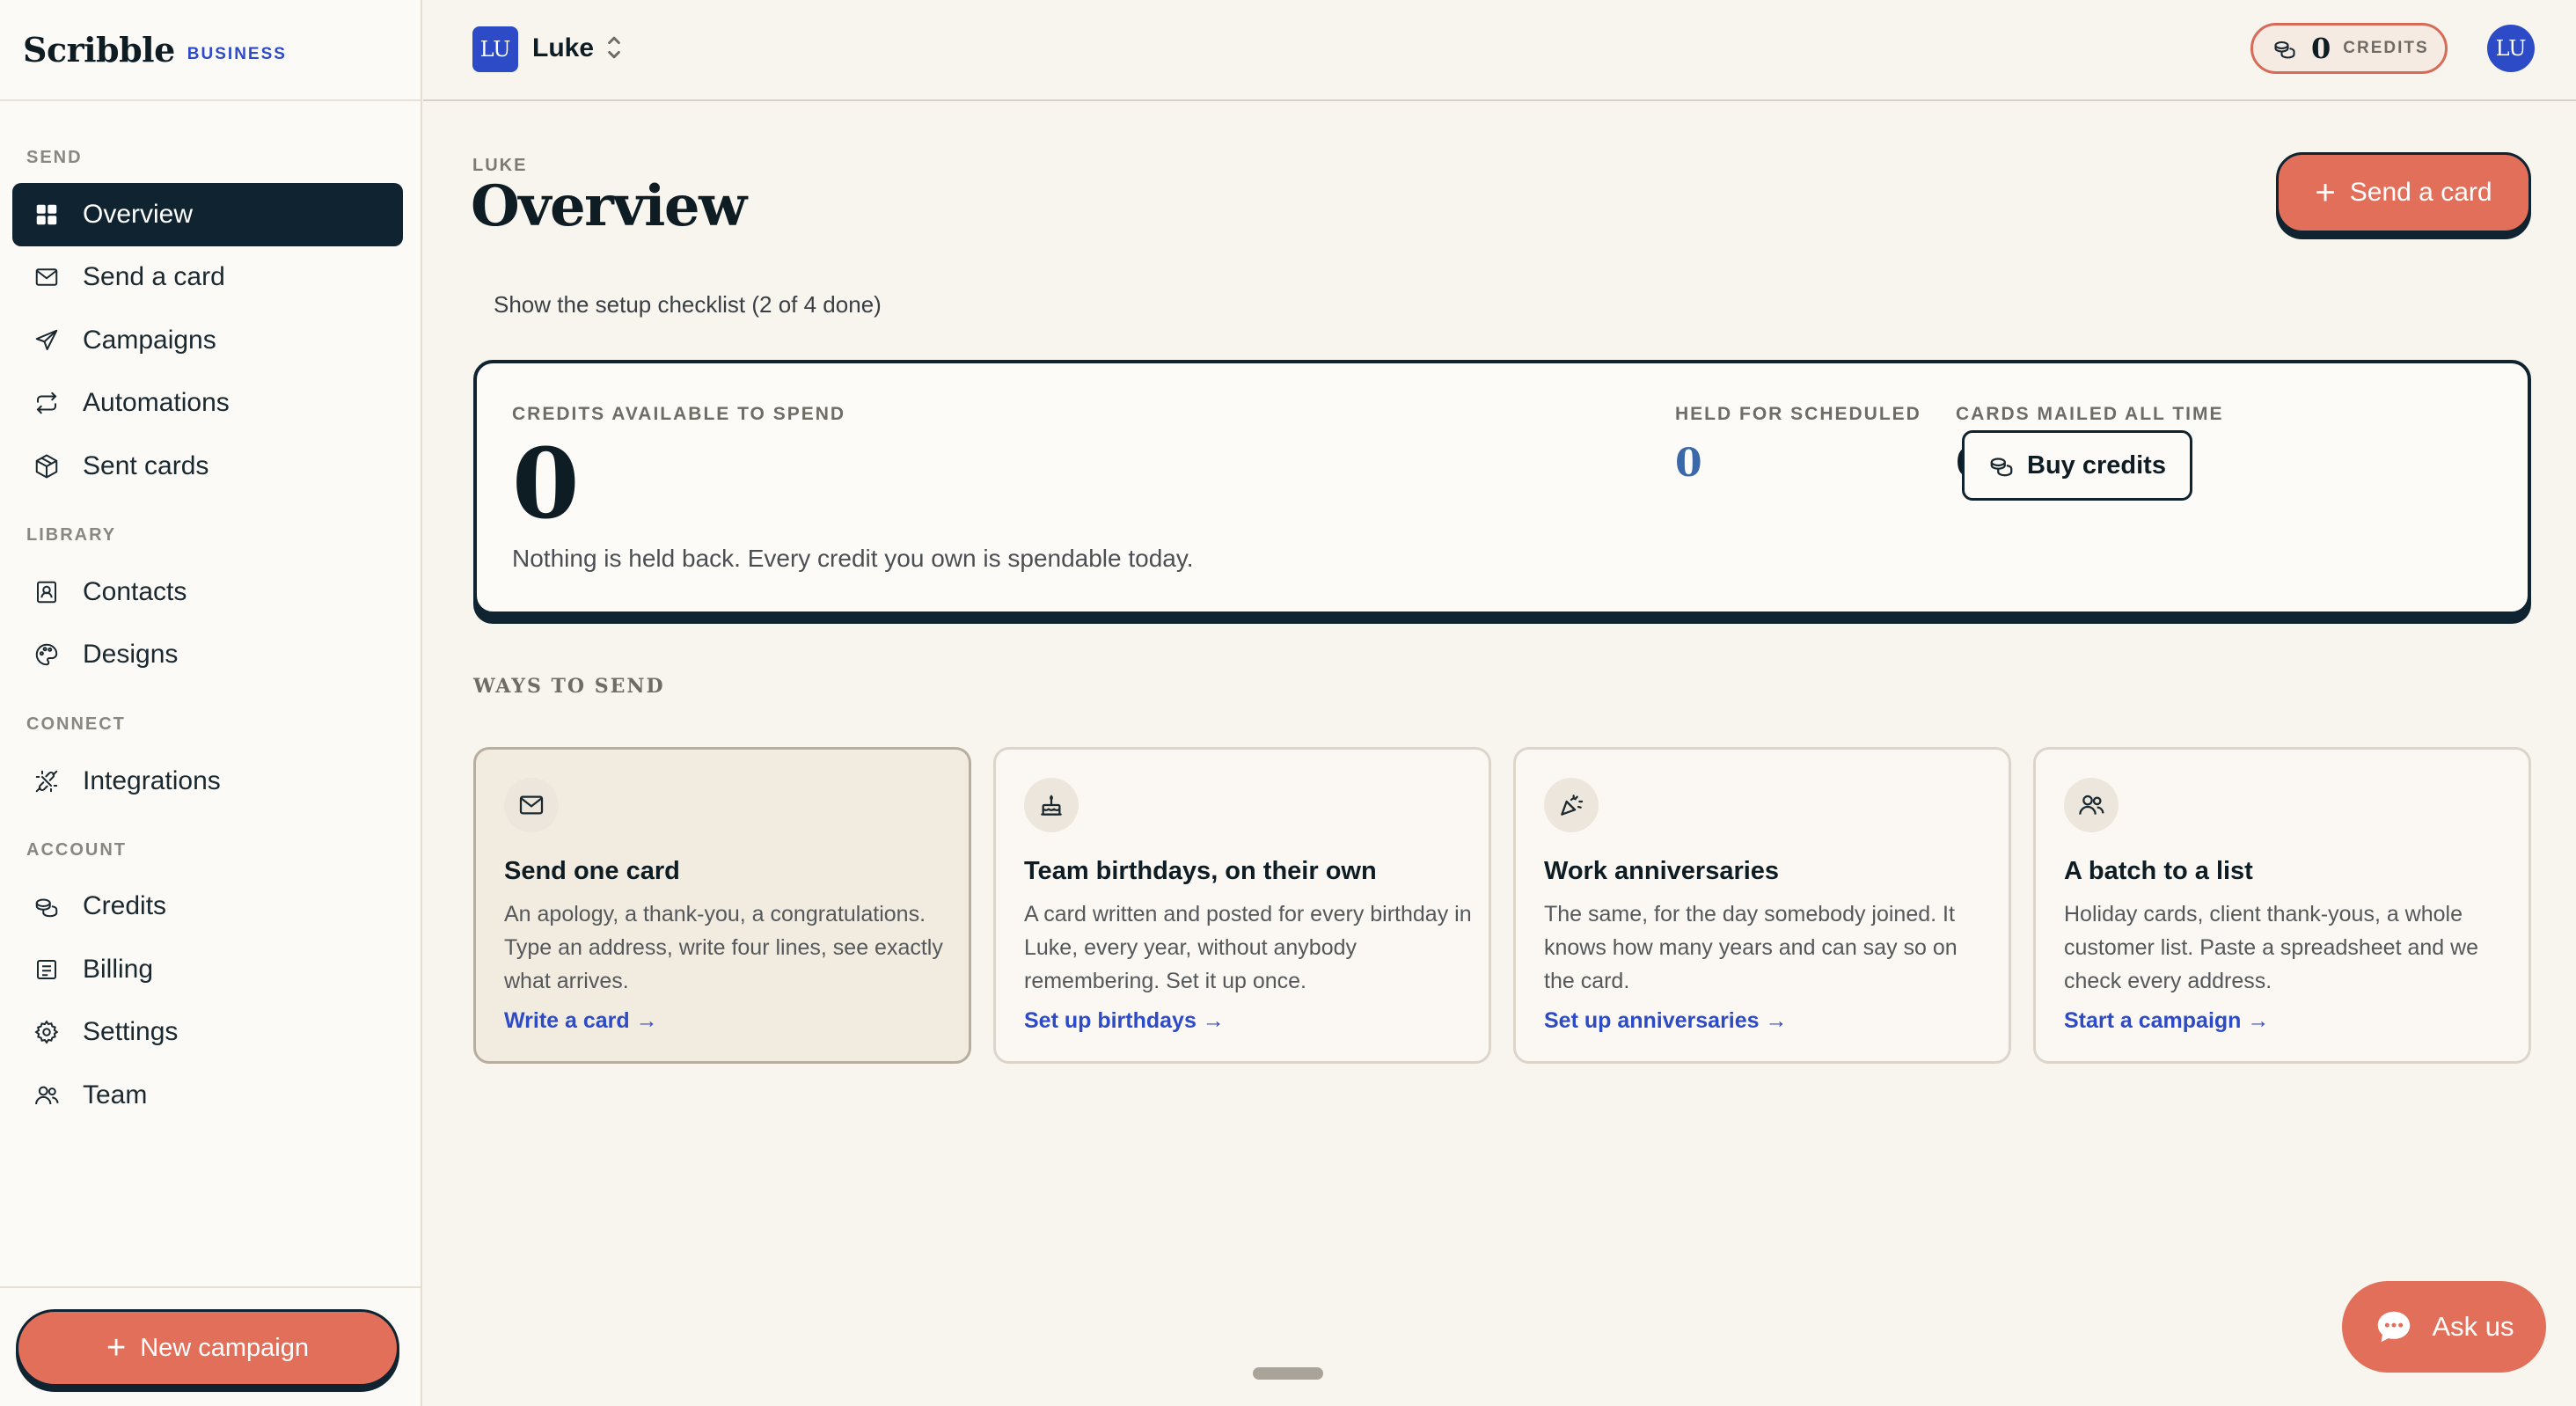  Describe the element at coordinates (225, 1347) in the screenshot. I see `new-campaign-label: New campaign` at that location.